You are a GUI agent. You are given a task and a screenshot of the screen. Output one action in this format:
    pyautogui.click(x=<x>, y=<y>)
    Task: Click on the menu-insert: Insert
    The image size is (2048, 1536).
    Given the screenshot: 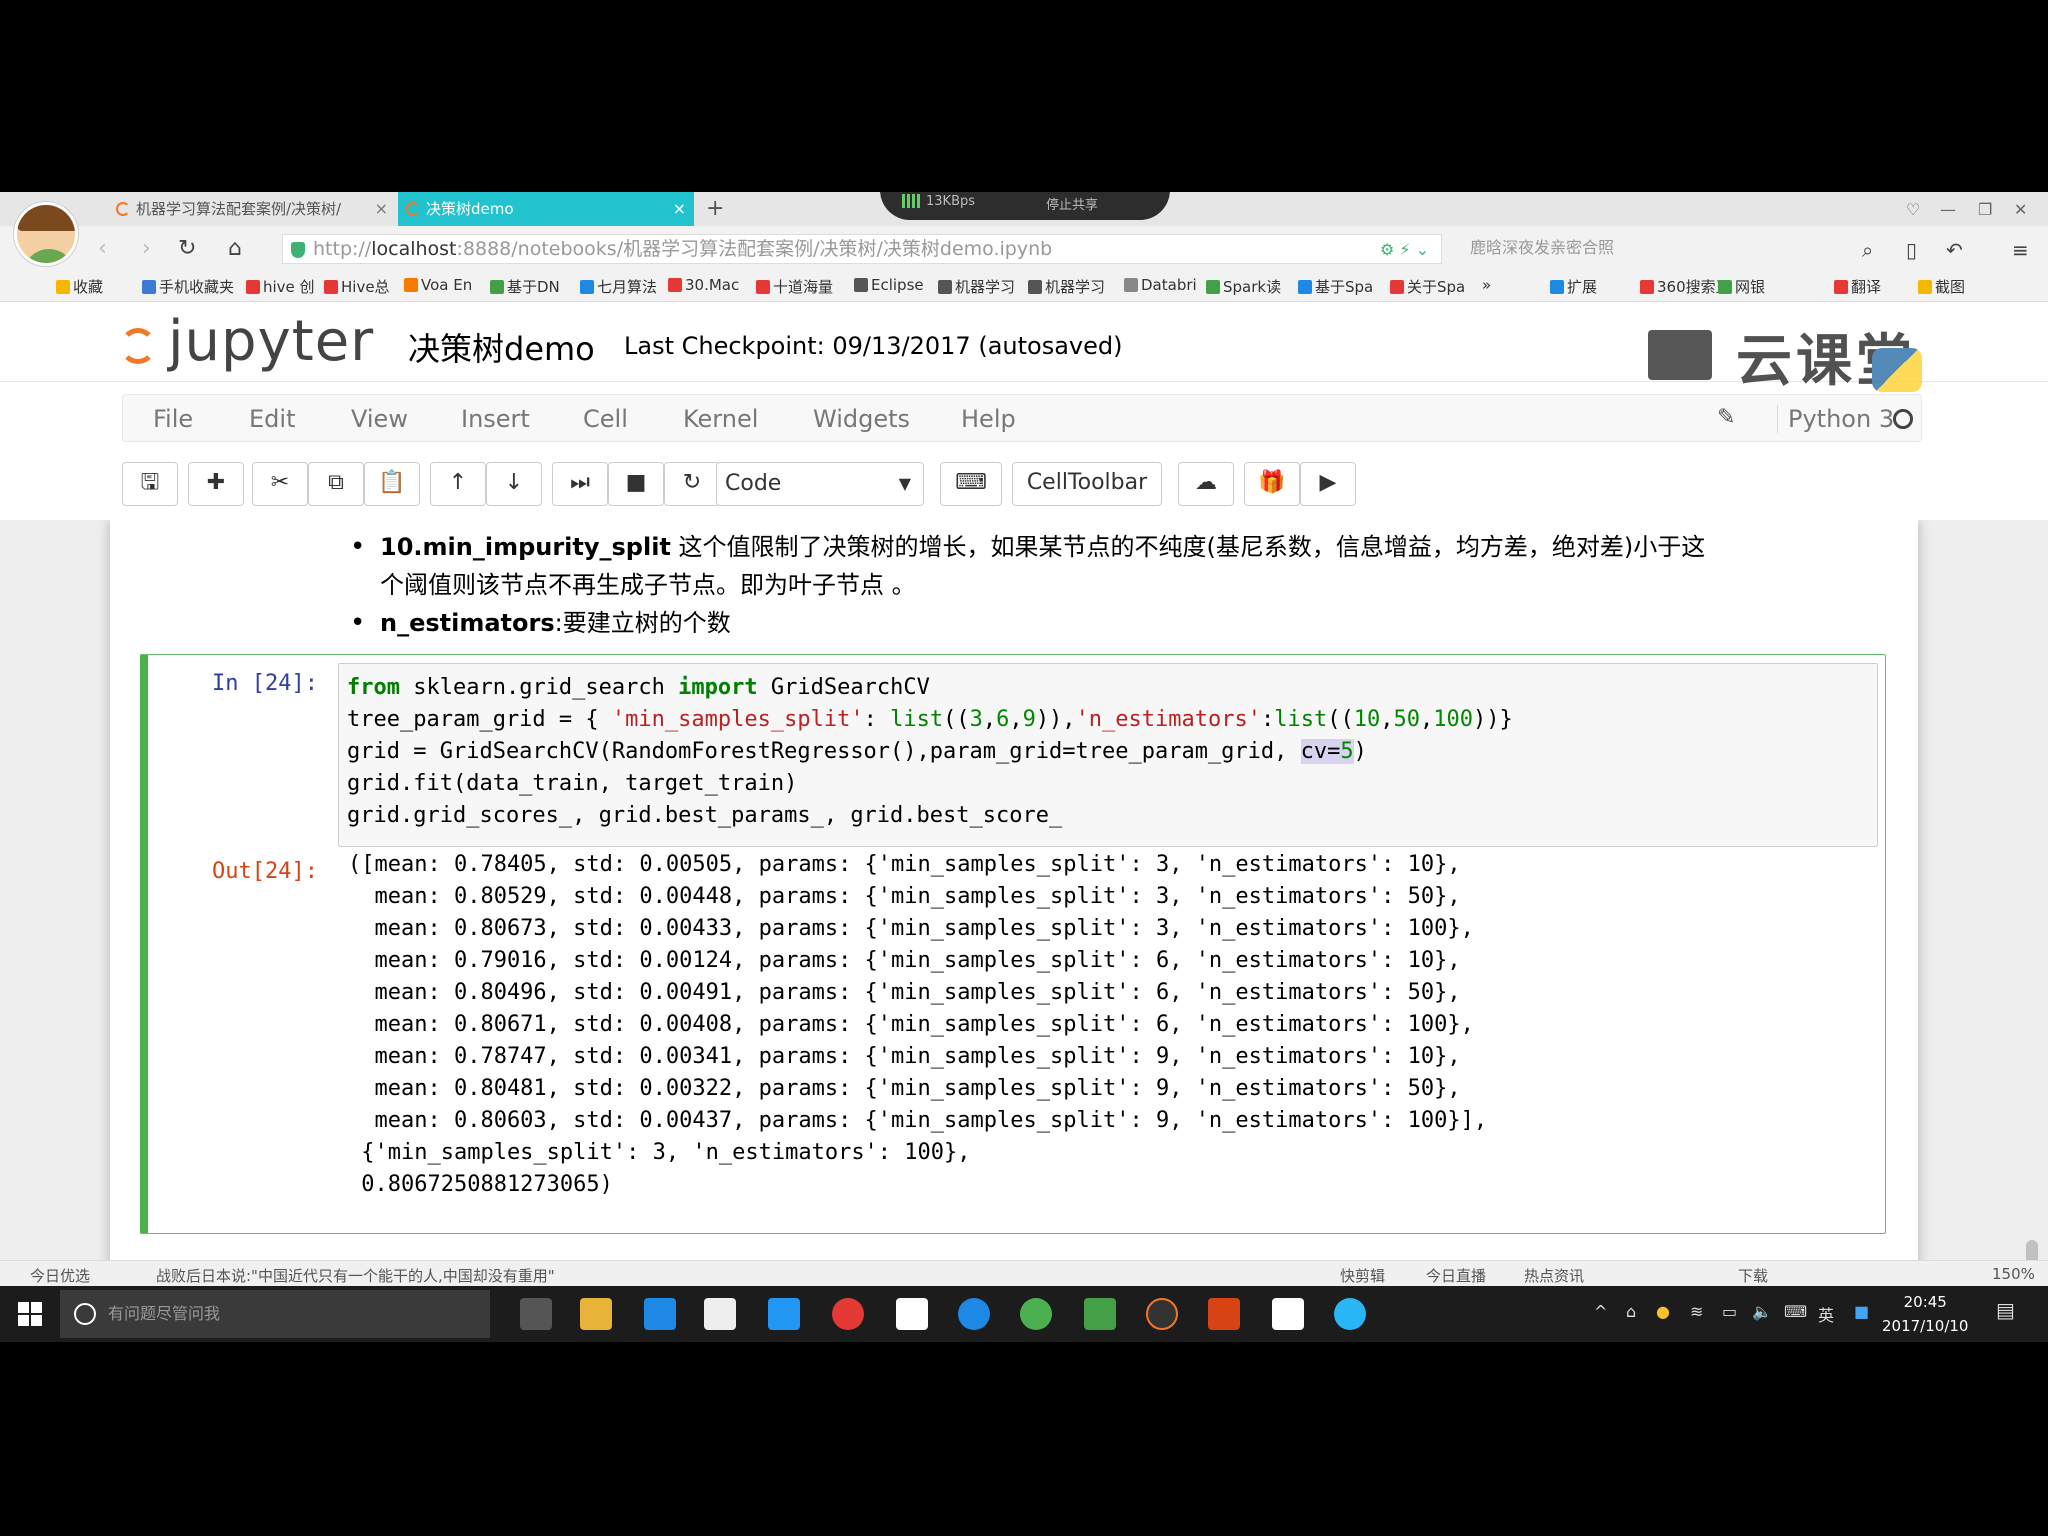 What is the action you would take?
    pyautogui.click(x=495, y=419)
    